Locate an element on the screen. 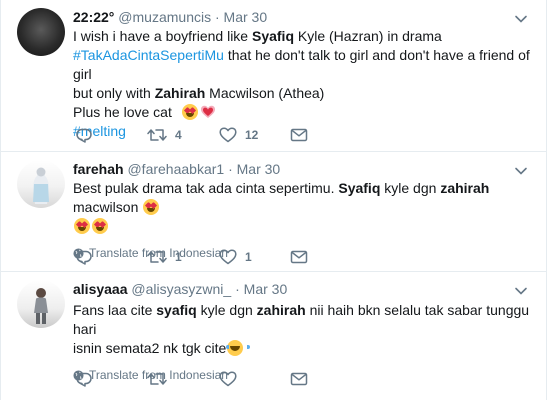 This screenshot has width=547, height=400. retweet-button: 1 is located at coordinates (164, 257).